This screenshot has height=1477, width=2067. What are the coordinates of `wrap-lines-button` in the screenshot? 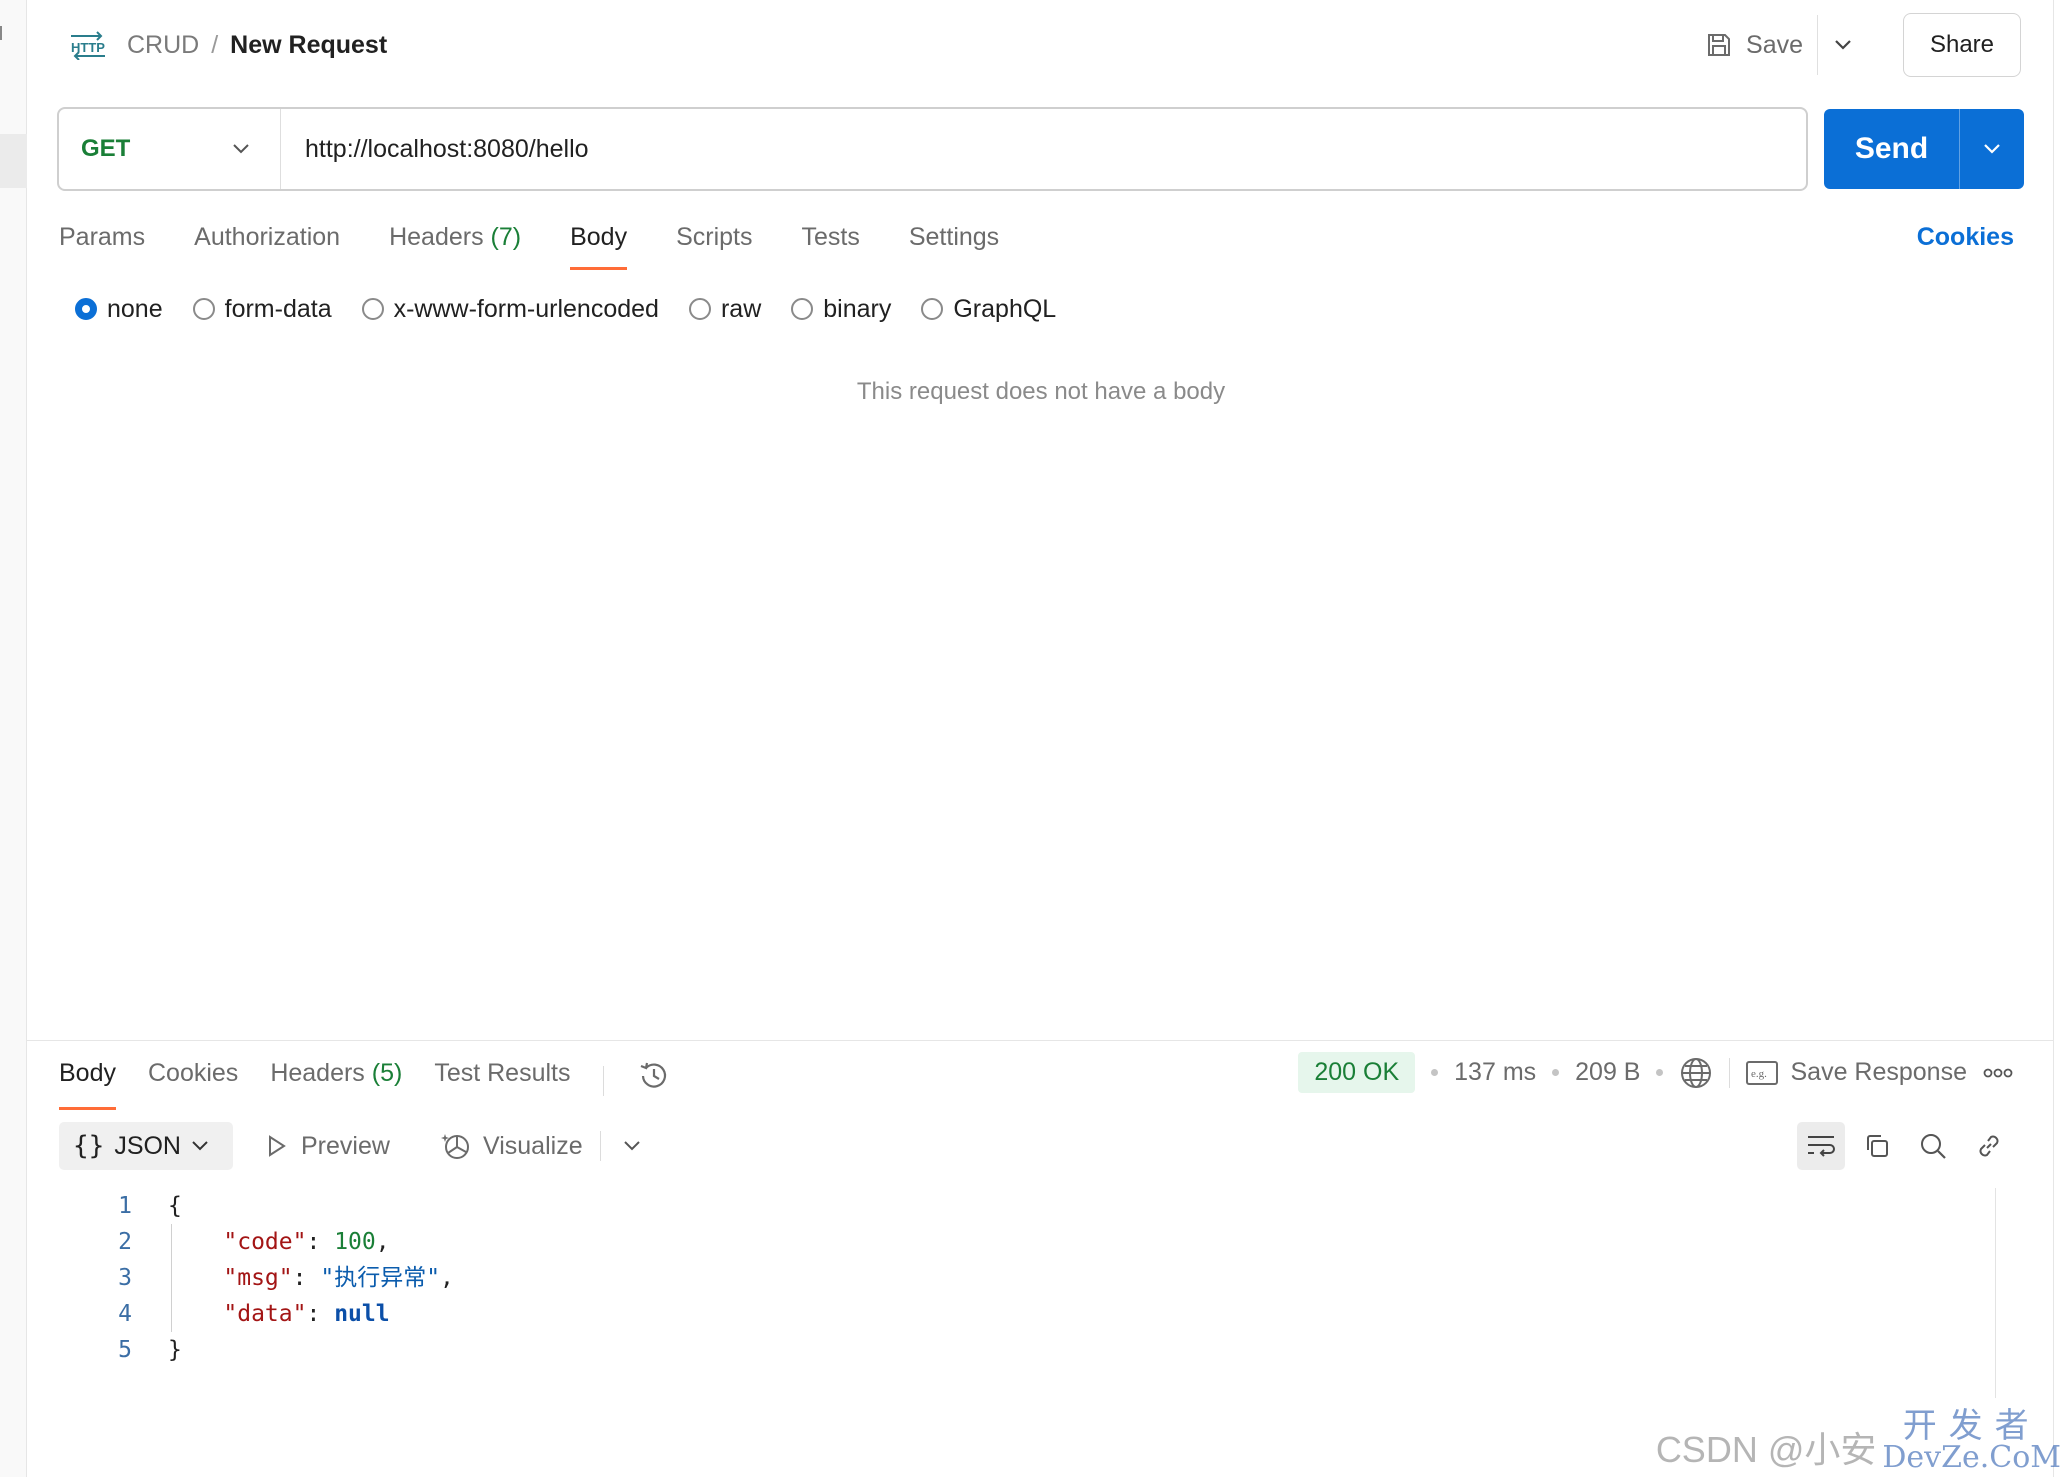 It's located at (1821, 1146).